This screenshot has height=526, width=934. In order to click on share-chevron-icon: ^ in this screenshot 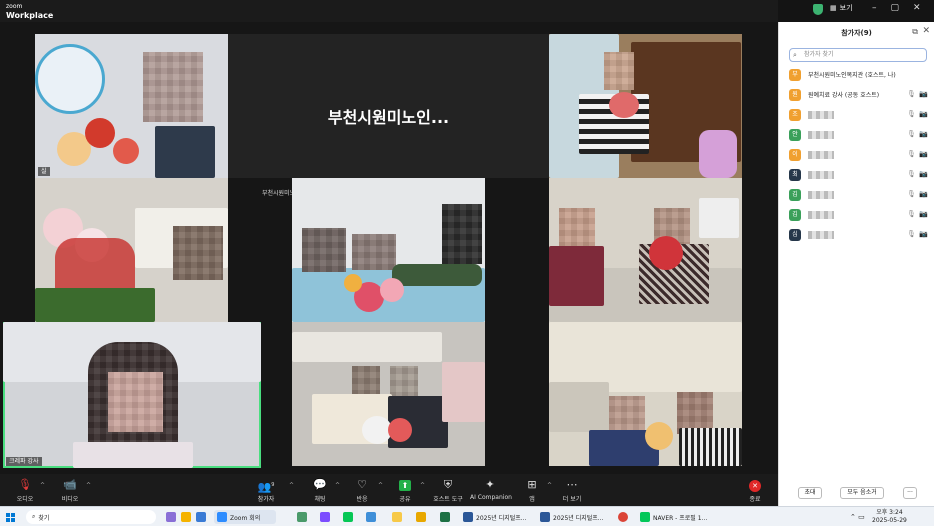, I will do `click(422, 485)`.